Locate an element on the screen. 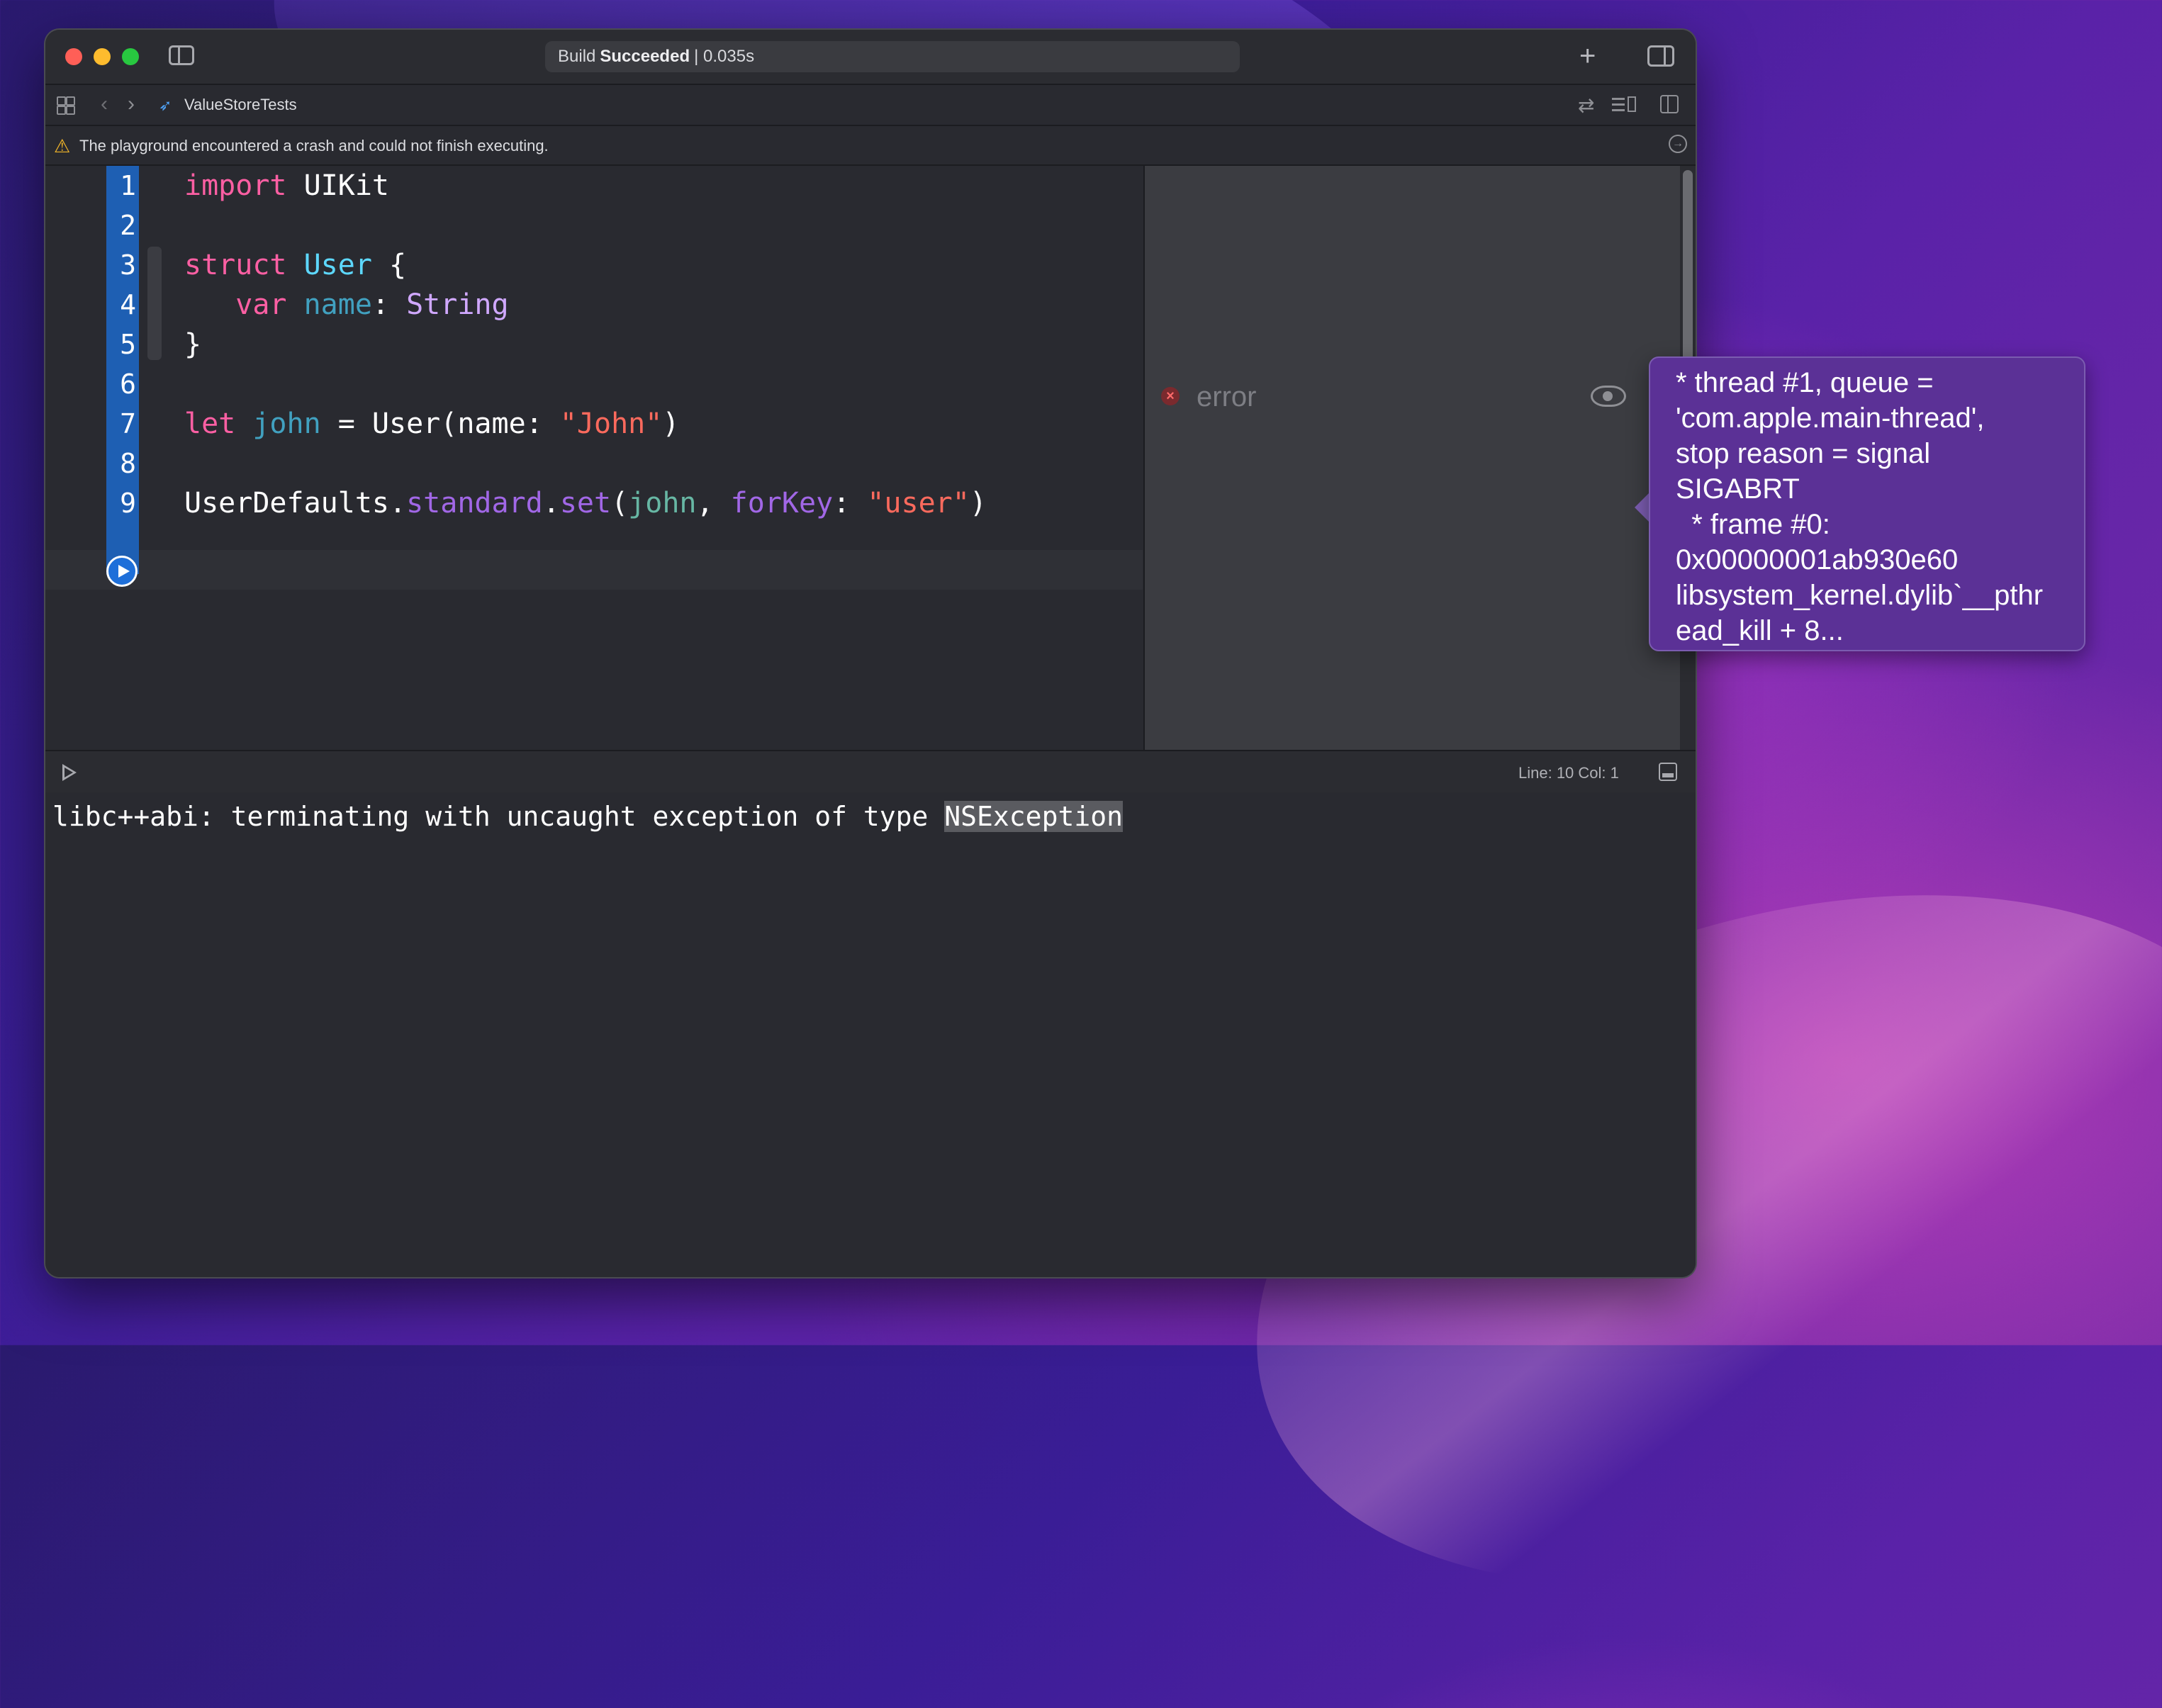 The image size is (2162, 1708). code-text: } is located at coordinates (193, 344).